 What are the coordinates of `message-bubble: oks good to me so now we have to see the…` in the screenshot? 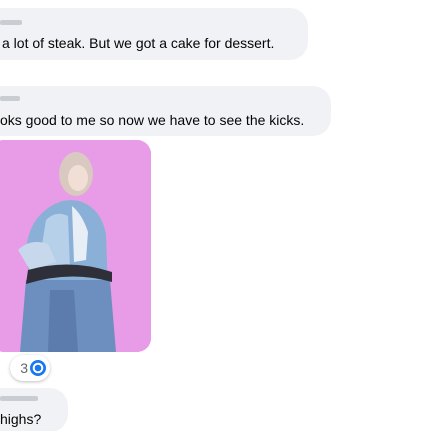 It's located at (165, 111).